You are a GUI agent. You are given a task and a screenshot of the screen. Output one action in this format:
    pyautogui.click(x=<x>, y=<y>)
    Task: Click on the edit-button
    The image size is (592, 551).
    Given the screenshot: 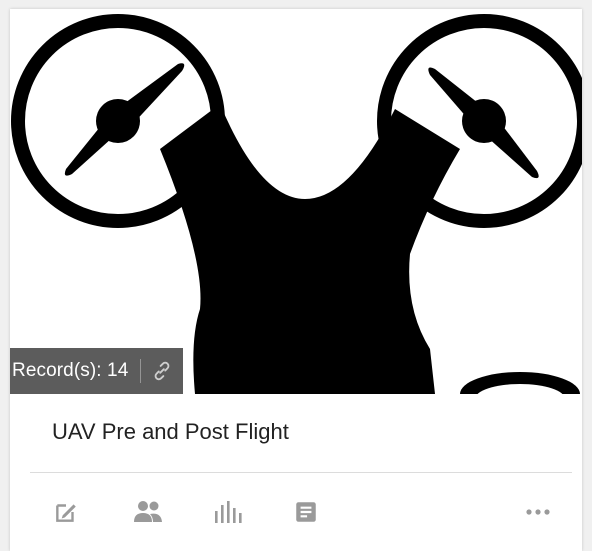 What is the action you would take?
    pyautogui.click(x=66, y=512)
    